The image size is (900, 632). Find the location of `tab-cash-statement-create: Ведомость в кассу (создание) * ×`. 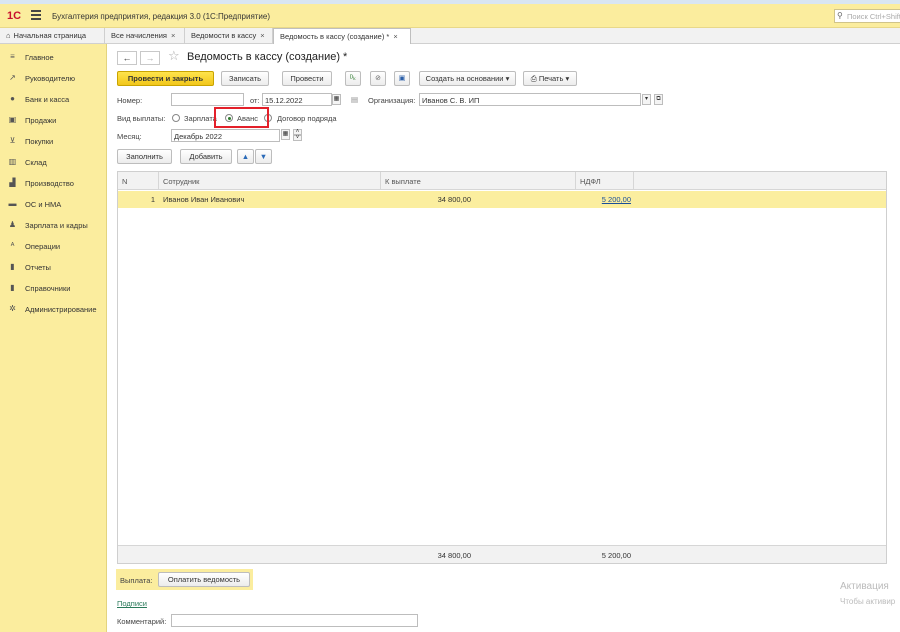

tab-cash-statement-create: Ведомость в кассу (создание) * × is located at coordinates (342, 36).